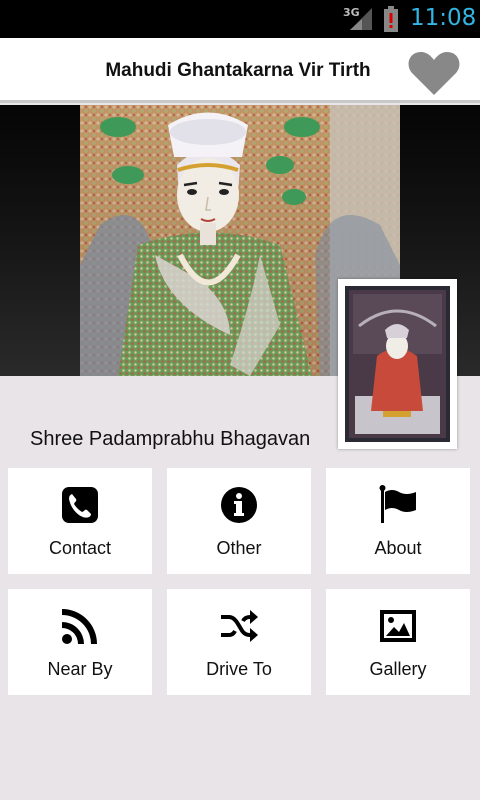 This screenshot has width=480, height=800. What do you see at coordinates (398, 626) in the screenshot?
I see `image-icon` at bounding box center [398, 626].